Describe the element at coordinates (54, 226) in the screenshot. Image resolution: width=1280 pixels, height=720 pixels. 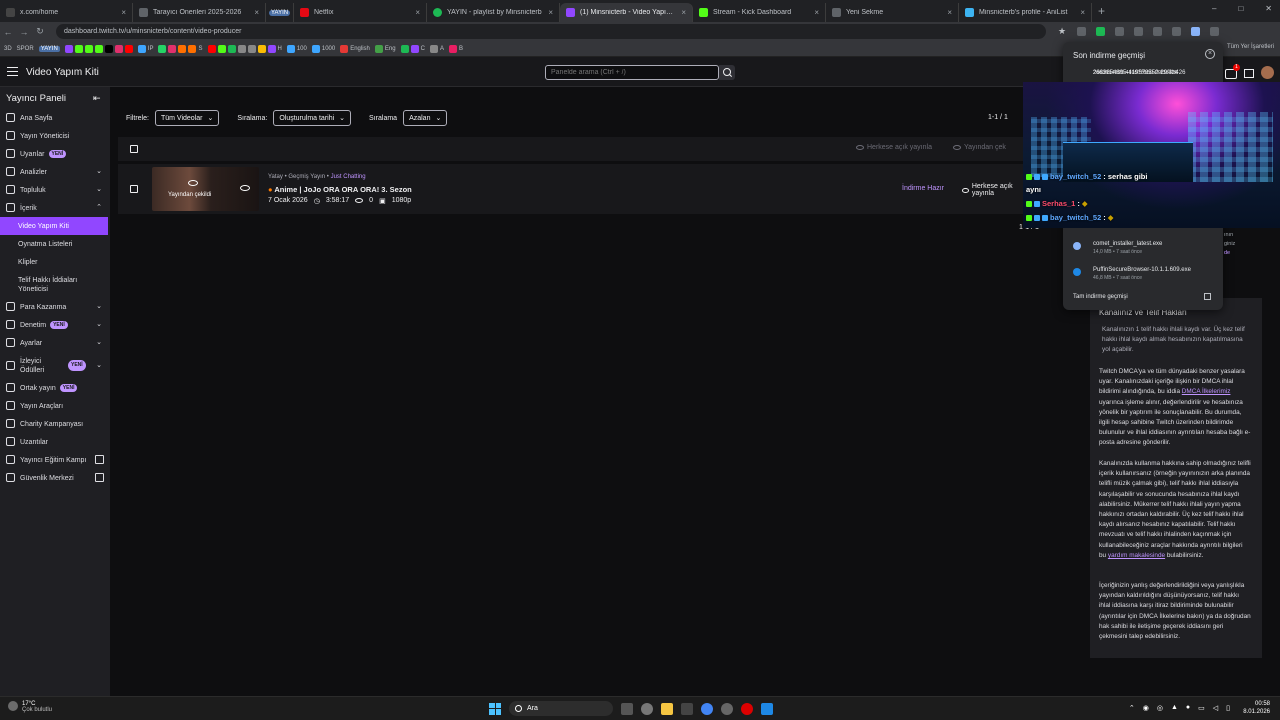
I see `sidebar-item-video-producer: Video Yapım Kiti` at that location.